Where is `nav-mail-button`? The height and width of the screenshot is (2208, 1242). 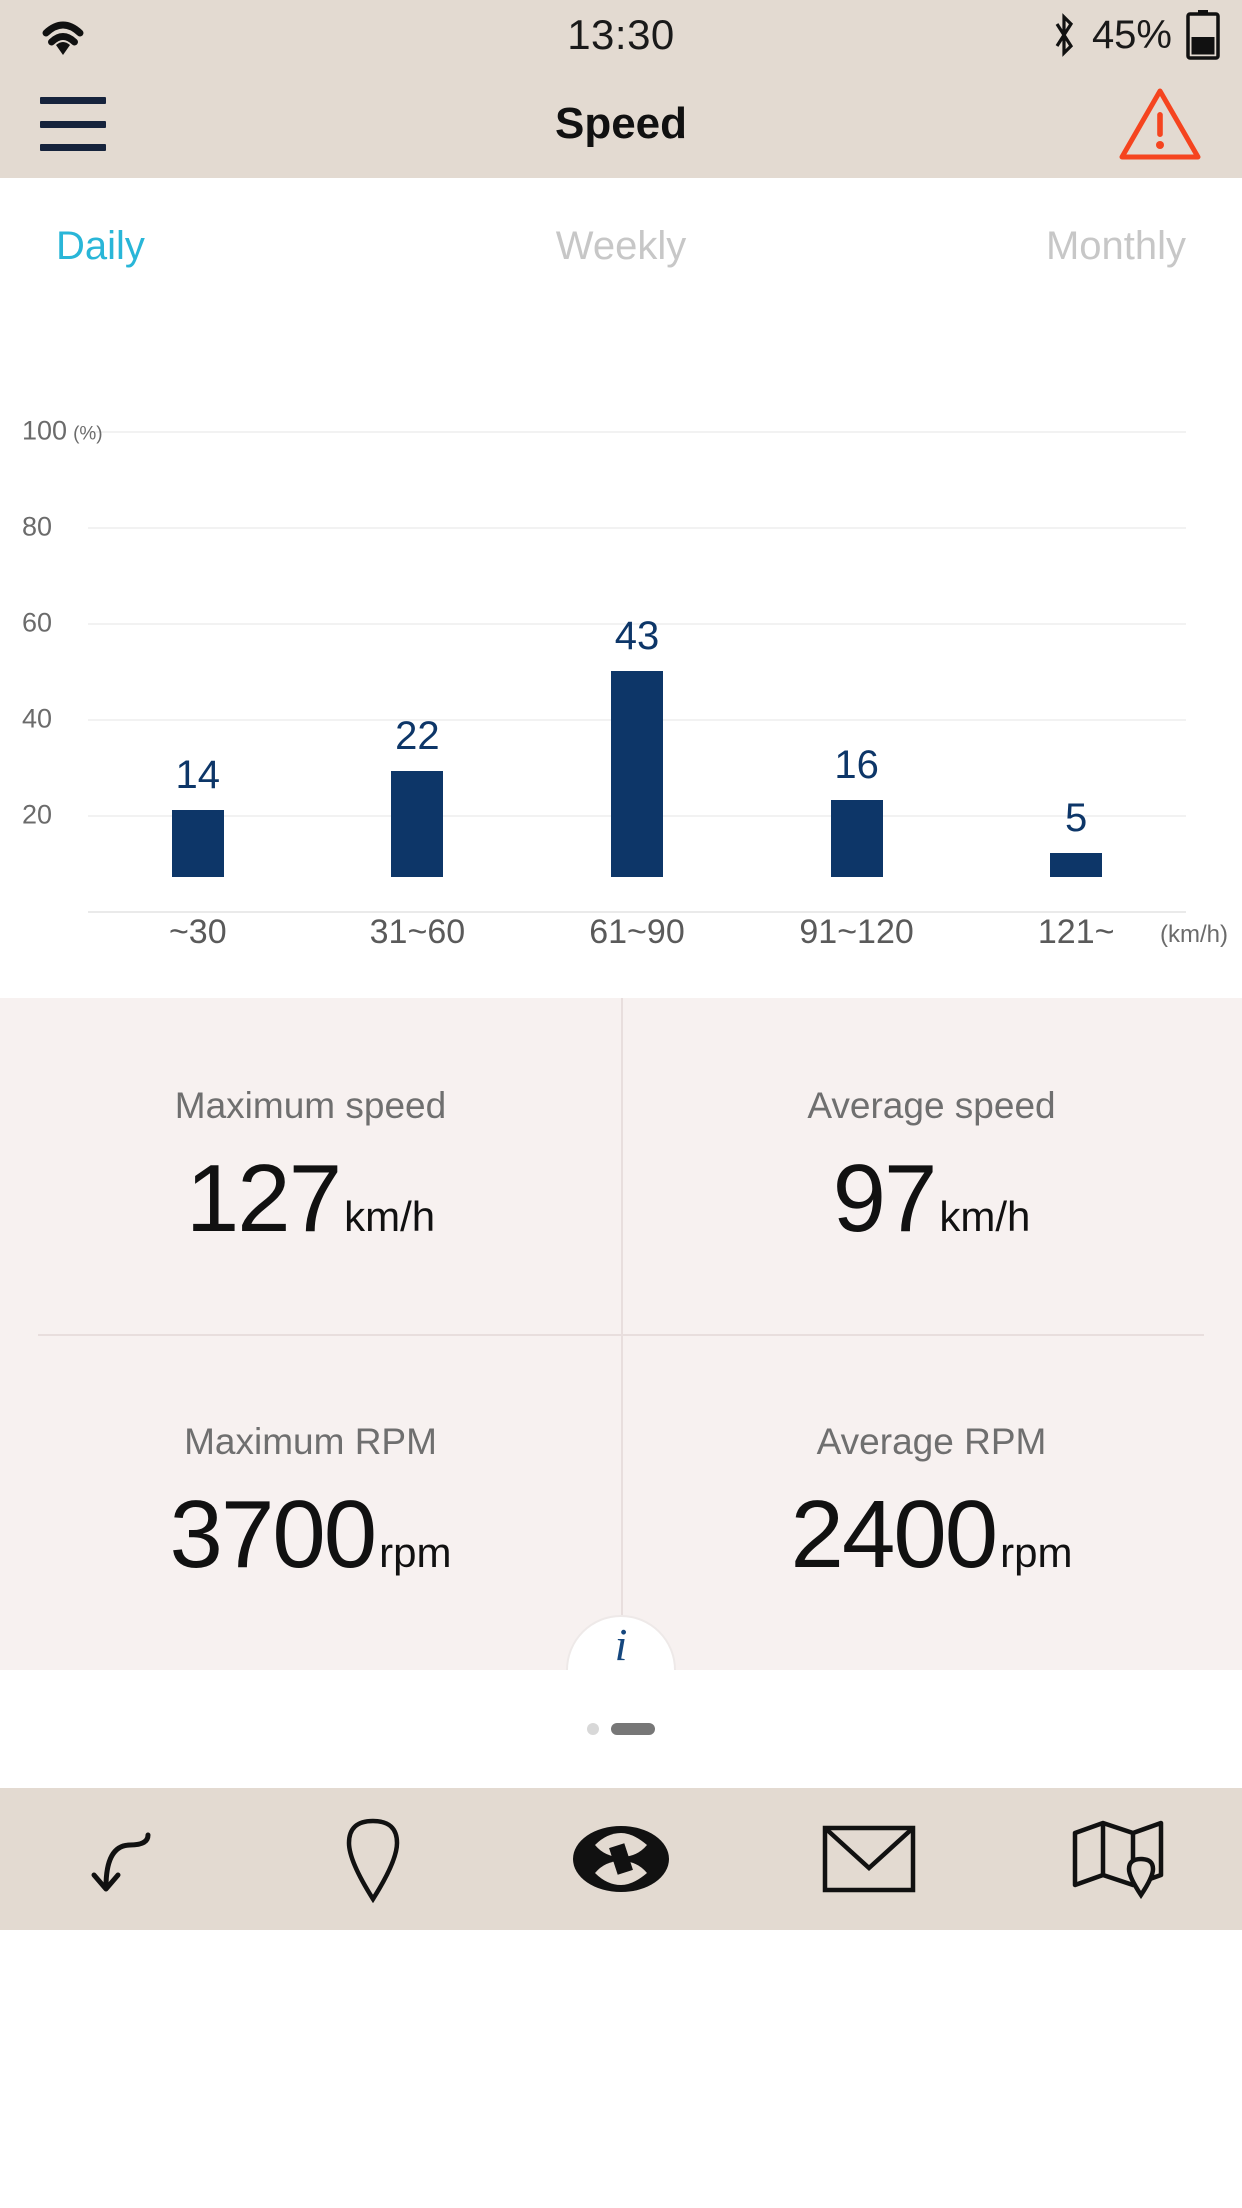 nav-mail-button is located at coordinates (869, 1859).